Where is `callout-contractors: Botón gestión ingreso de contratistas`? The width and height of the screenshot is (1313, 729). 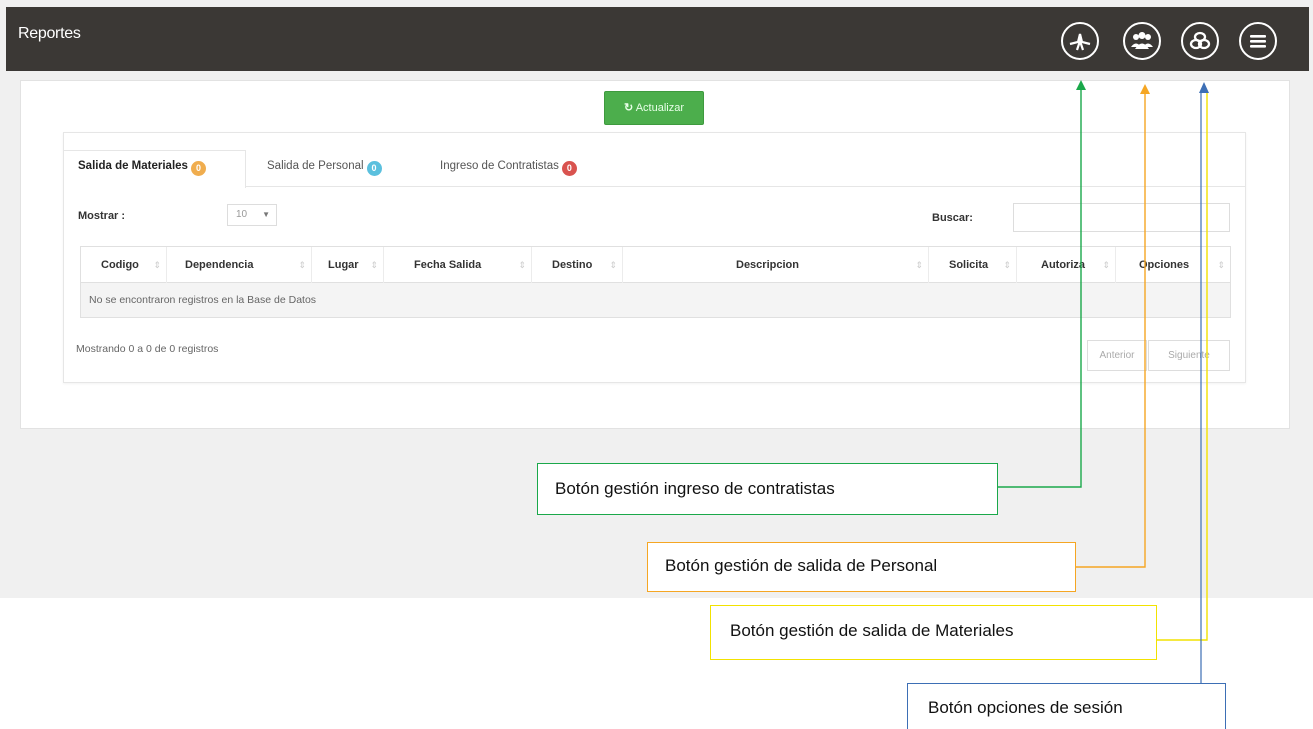 callout-contractors: Botón gestión ingreso de contratistas is located at coordinates (767, 489).